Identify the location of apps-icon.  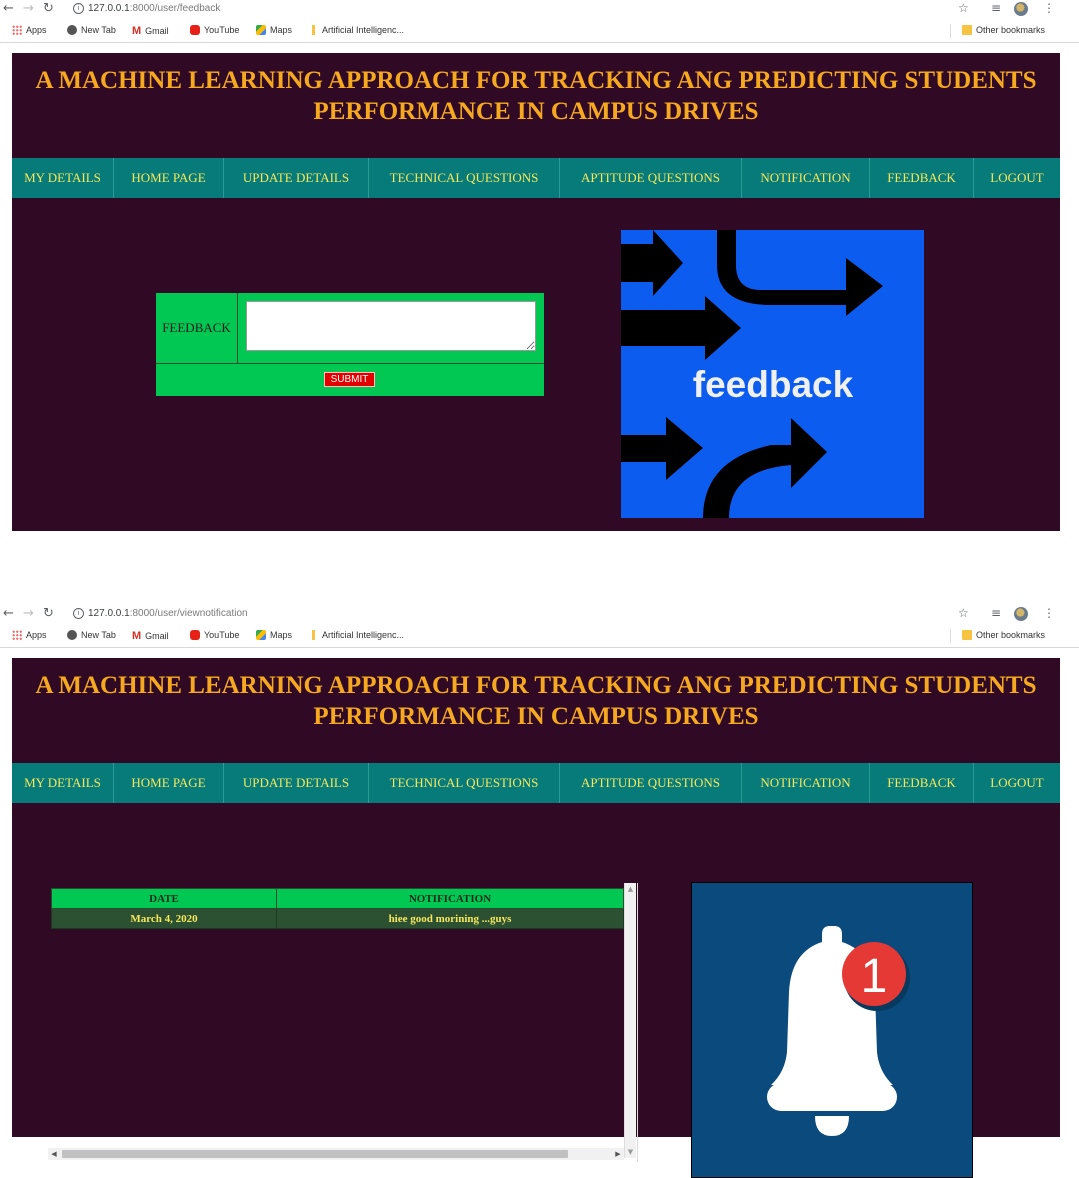
(17, 635).